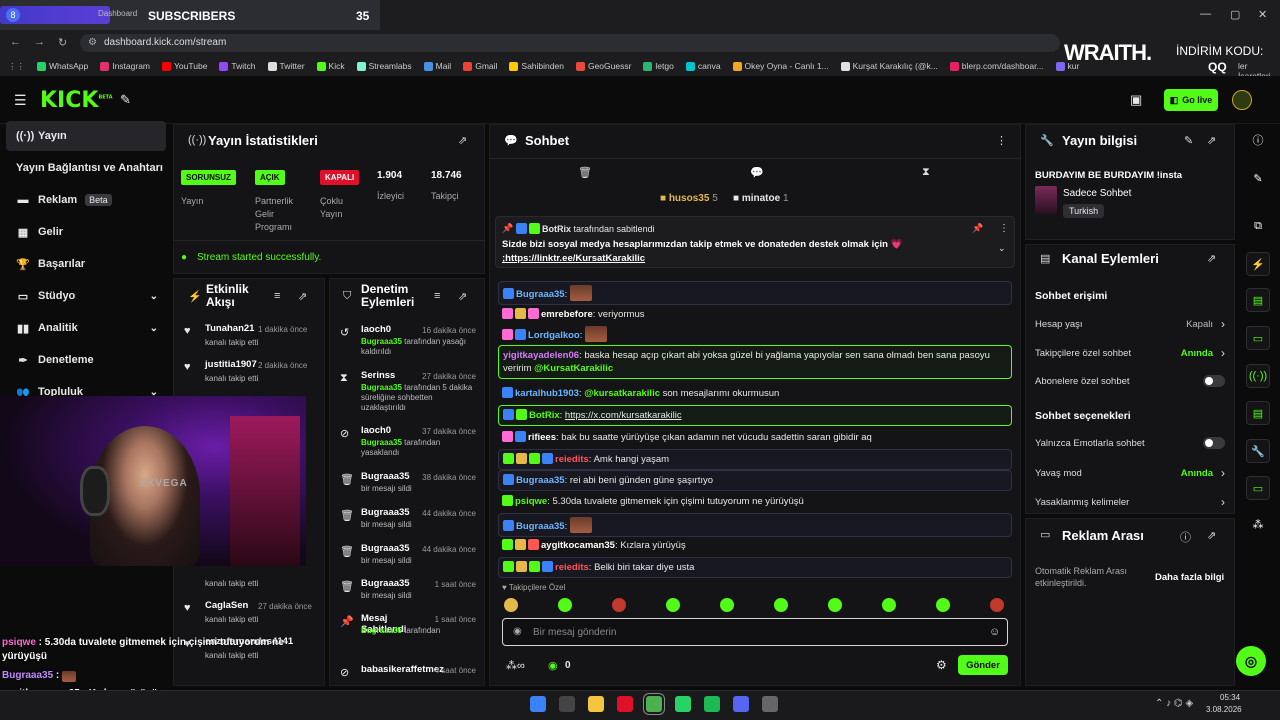 The height and width of the screenshot is (720, 1280). What do you see at coordinates (515, 665) in the screenshot?
I see `chat-settings-extra-icon: ⁂∞` at bounding box center [515, 665].